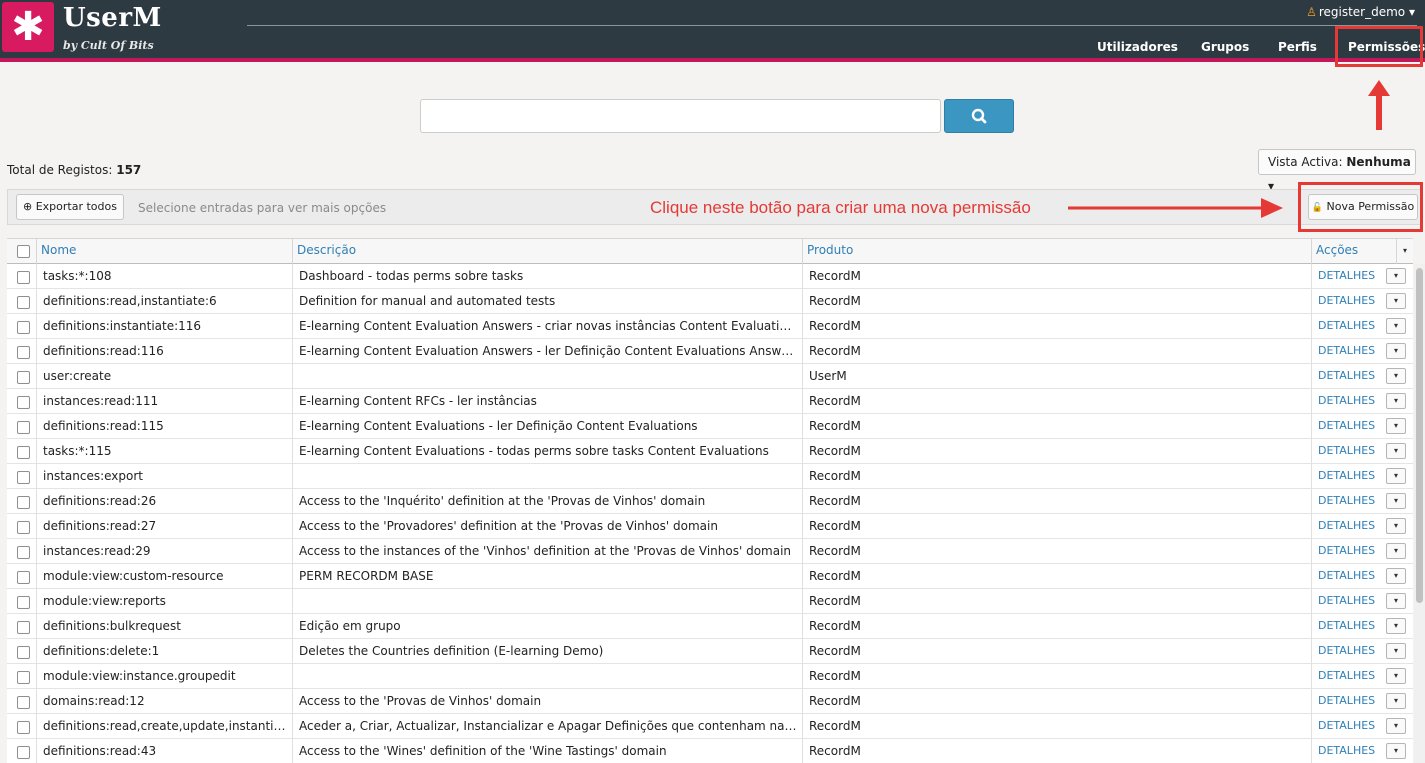  Describe the element at coordinates (547, 251) in the screenshot. I see `column-header-description: Descrição` at that location.